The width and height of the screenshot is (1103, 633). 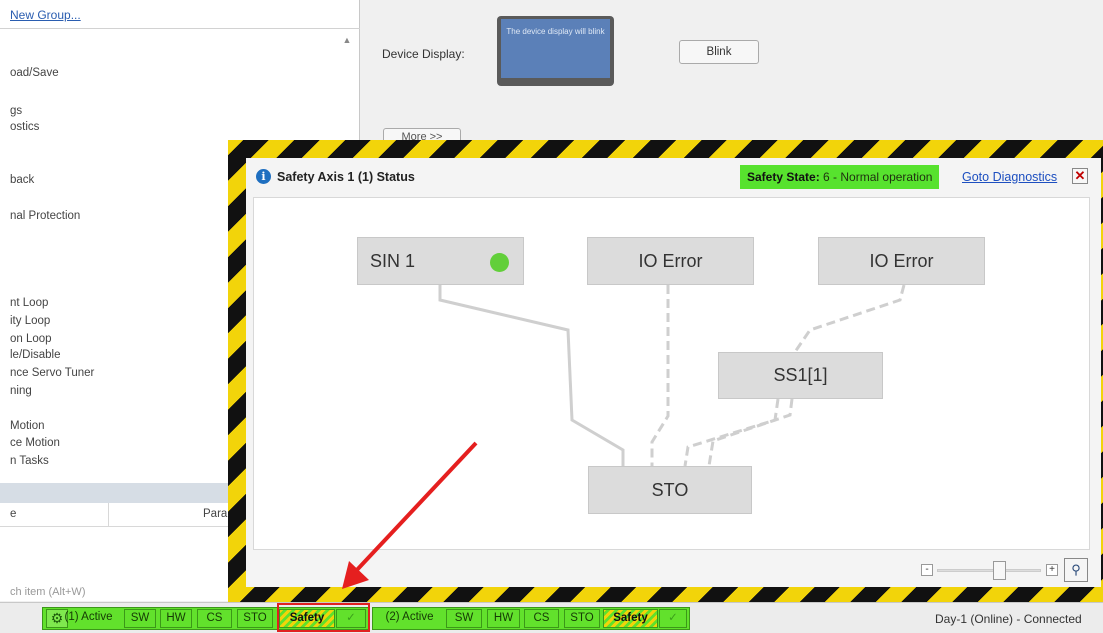 I want to click on node-sin1-label: SIN 1, so click(x=393, y=261).